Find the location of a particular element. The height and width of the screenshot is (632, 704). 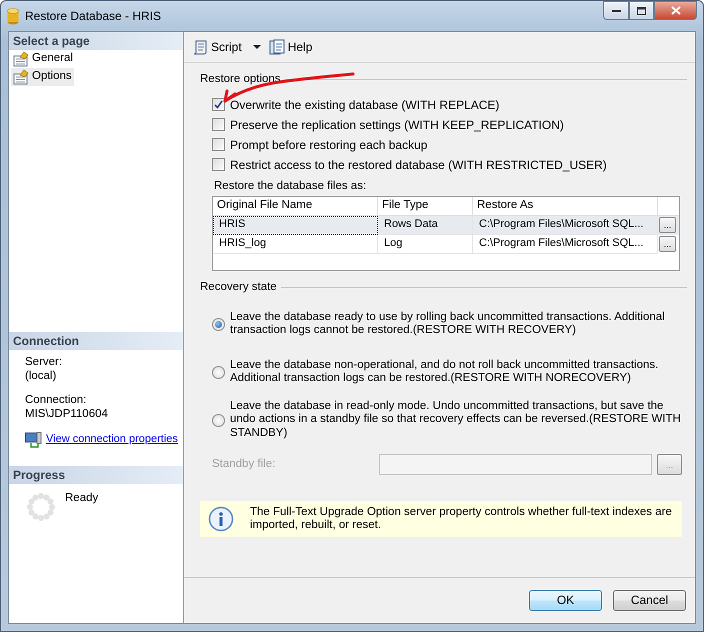

option-label: Preserve the replication settings (WITH KEEP_REPLICATION) is located at coordinates (397, 125).